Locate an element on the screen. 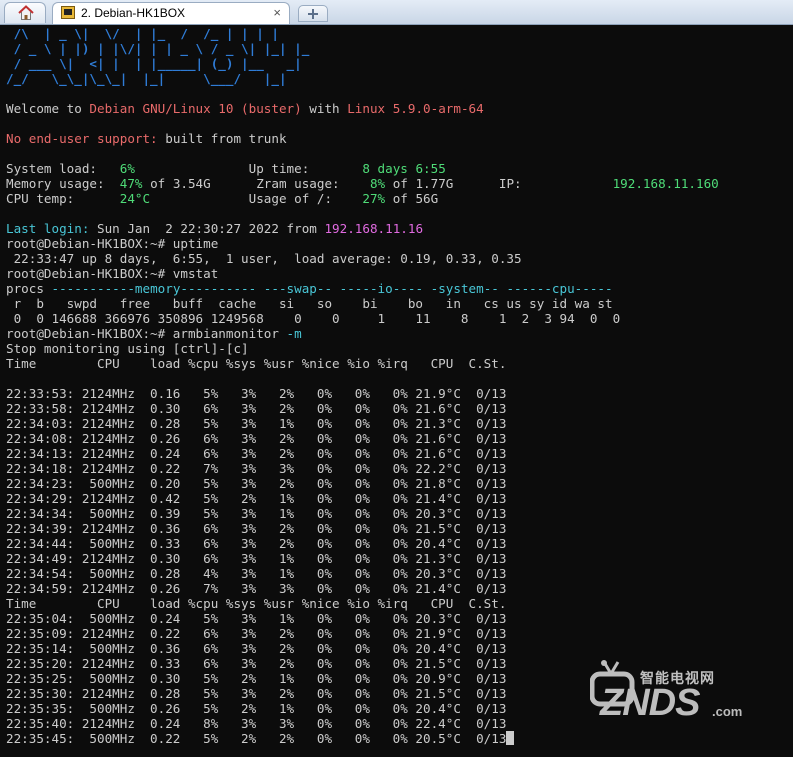 This screenshot has width=793, height=757. tab-bar: 2. Debian-HK1BOX × is located at coordinates (396, 12).